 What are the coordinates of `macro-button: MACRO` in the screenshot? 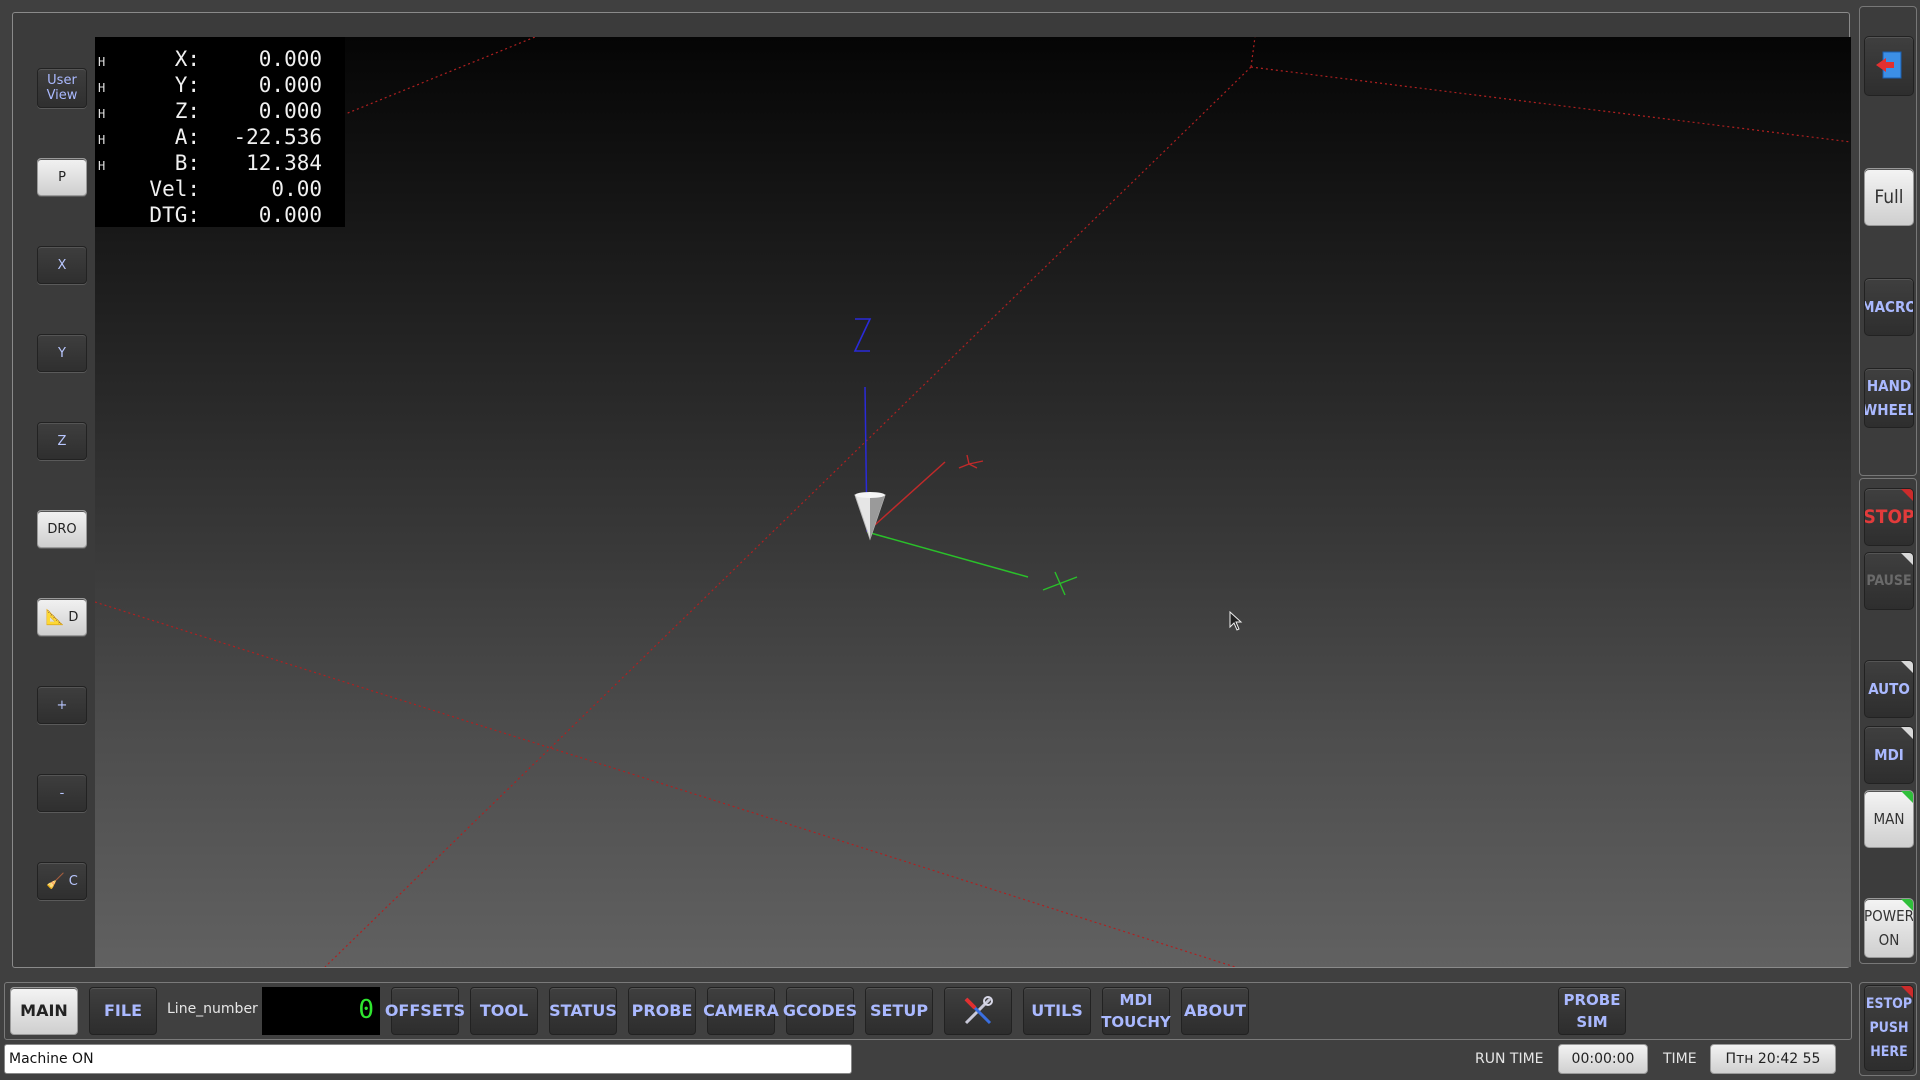 It's located at (1889, 307).